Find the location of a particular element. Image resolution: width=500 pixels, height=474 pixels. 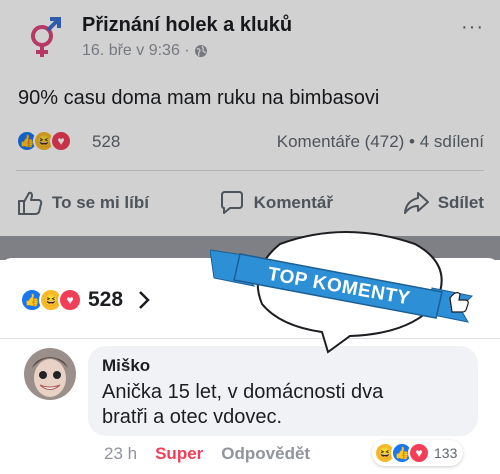

super-reaction-button: Super is located at coordinates (179, 454).